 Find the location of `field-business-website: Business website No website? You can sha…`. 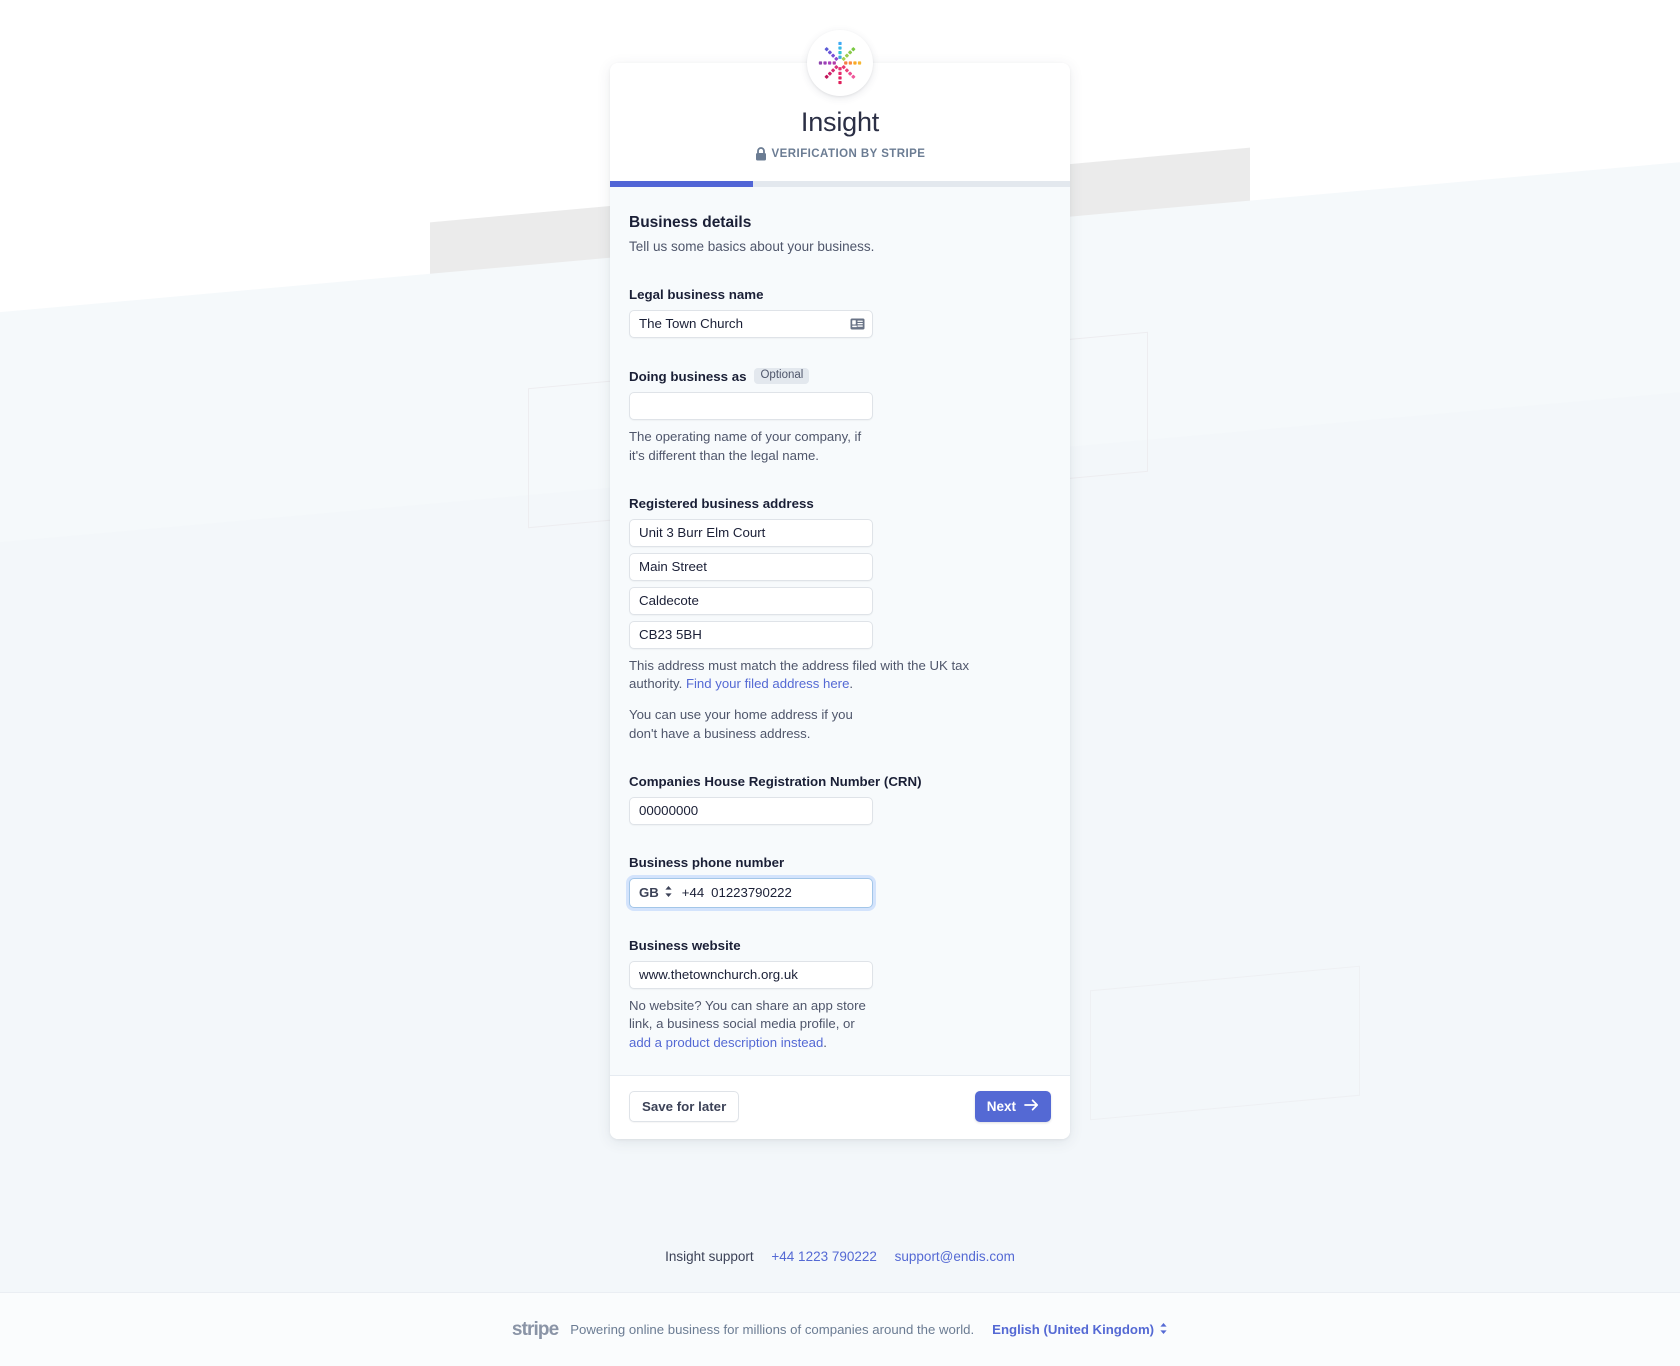

field-business-website: Business website No website? You can sha… is located at coordinates (840, 995).